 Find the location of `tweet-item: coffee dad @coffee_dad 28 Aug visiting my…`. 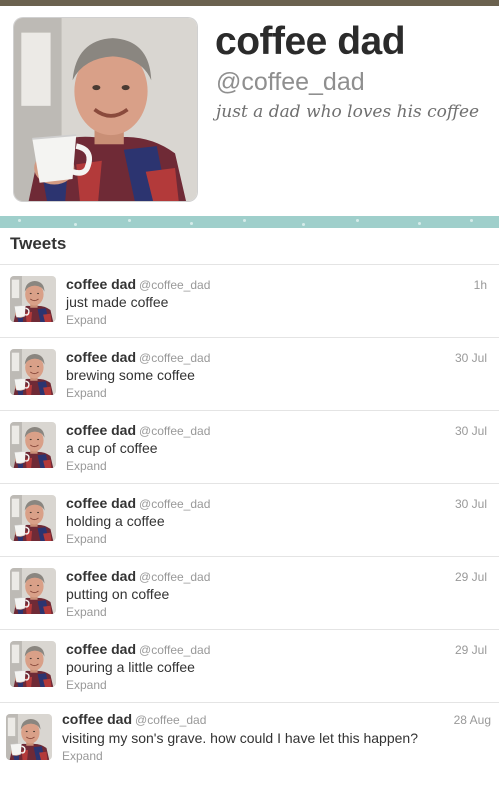

tweet-item: coffee dad @coffee_dad 28 Aug visiting my… is located at coordinates (249, 751).